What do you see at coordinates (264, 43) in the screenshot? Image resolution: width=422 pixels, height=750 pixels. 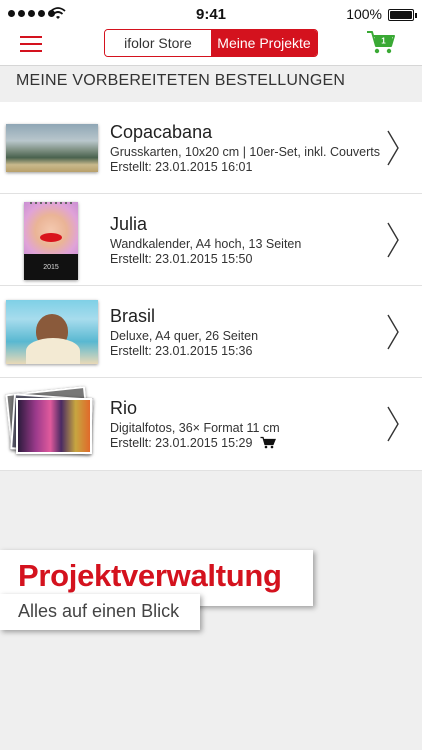 I see `tab-meine-projekte: Meine Projekte` at bounding box center [264, 43].